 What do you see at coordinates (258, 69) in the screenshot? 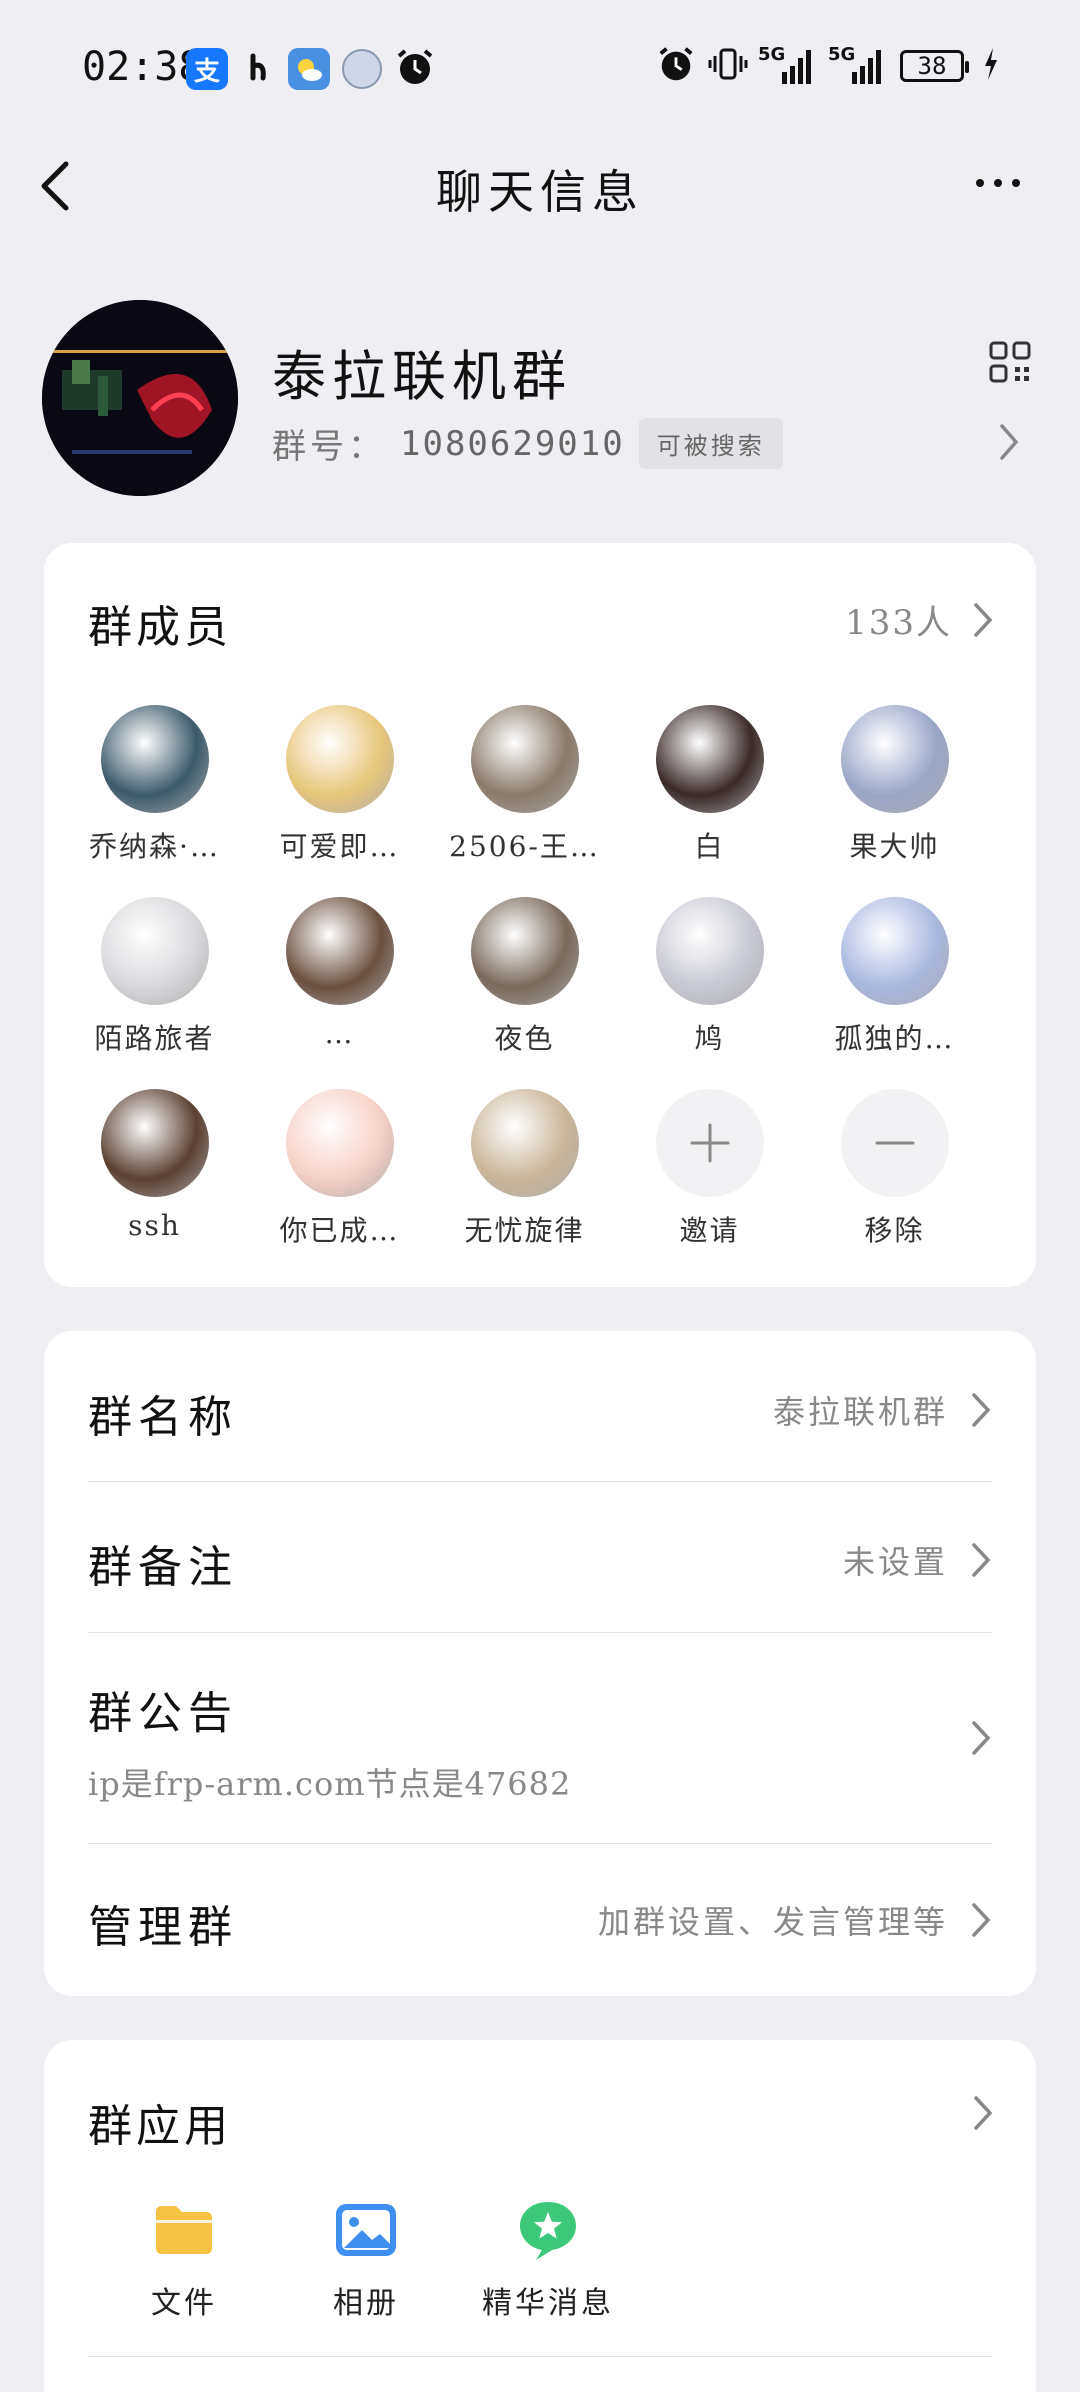
I see `qq-music-icon` at bounding box center [258, 69].